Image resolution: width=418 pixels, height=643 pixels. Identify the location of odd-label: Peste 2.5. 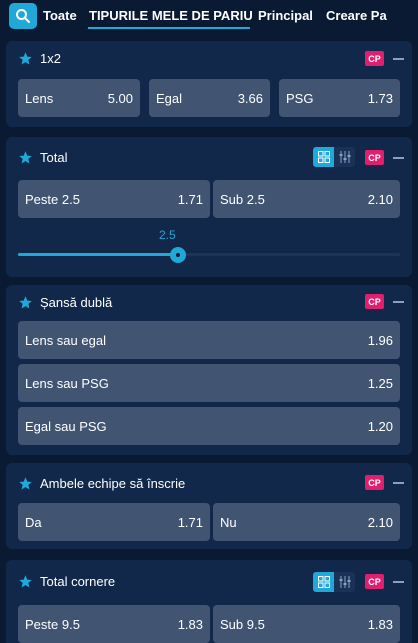
(52, 199).